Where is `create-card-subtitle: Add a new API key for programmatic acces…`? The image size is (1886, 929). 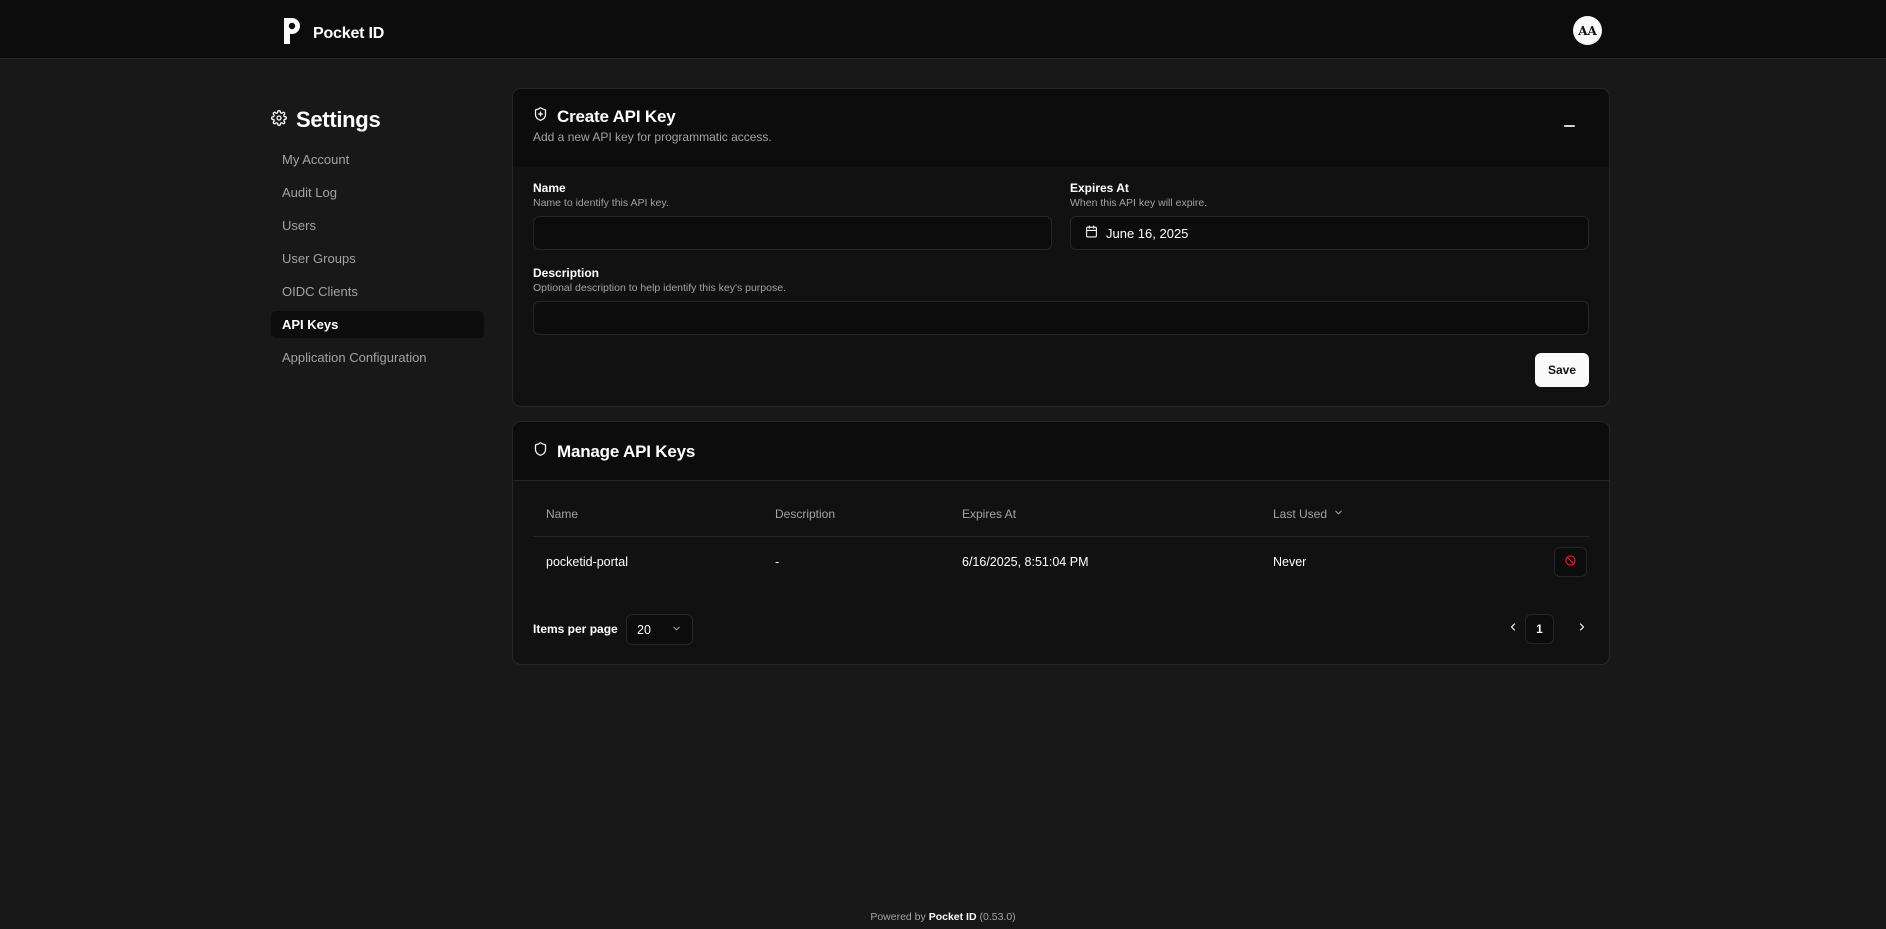
create-card-subtitle: Add a new API key for programmatic acces… is located at coordinates (652, 137).